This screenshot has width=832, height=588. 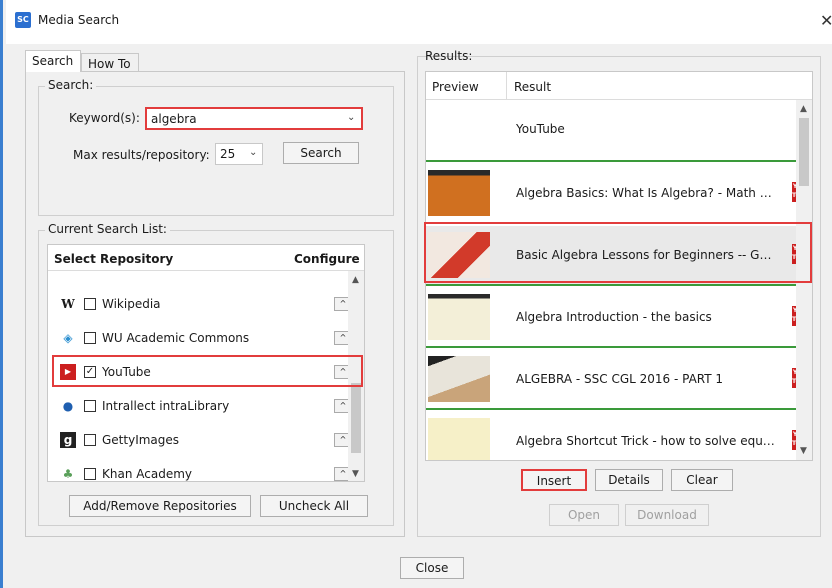 What do you see at coordinates (104, 118) in the screenshot?
I see `keyword-label: Keyword(s):` at bounding box center [104, 118].